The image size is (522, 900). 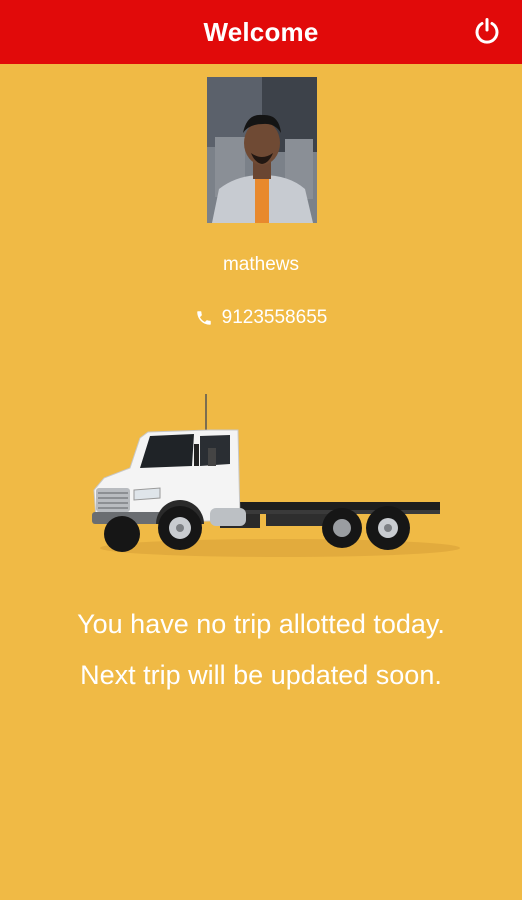 I want to click on next-trip-message: Next trip will be updated soon., so click(x=261, y=675).